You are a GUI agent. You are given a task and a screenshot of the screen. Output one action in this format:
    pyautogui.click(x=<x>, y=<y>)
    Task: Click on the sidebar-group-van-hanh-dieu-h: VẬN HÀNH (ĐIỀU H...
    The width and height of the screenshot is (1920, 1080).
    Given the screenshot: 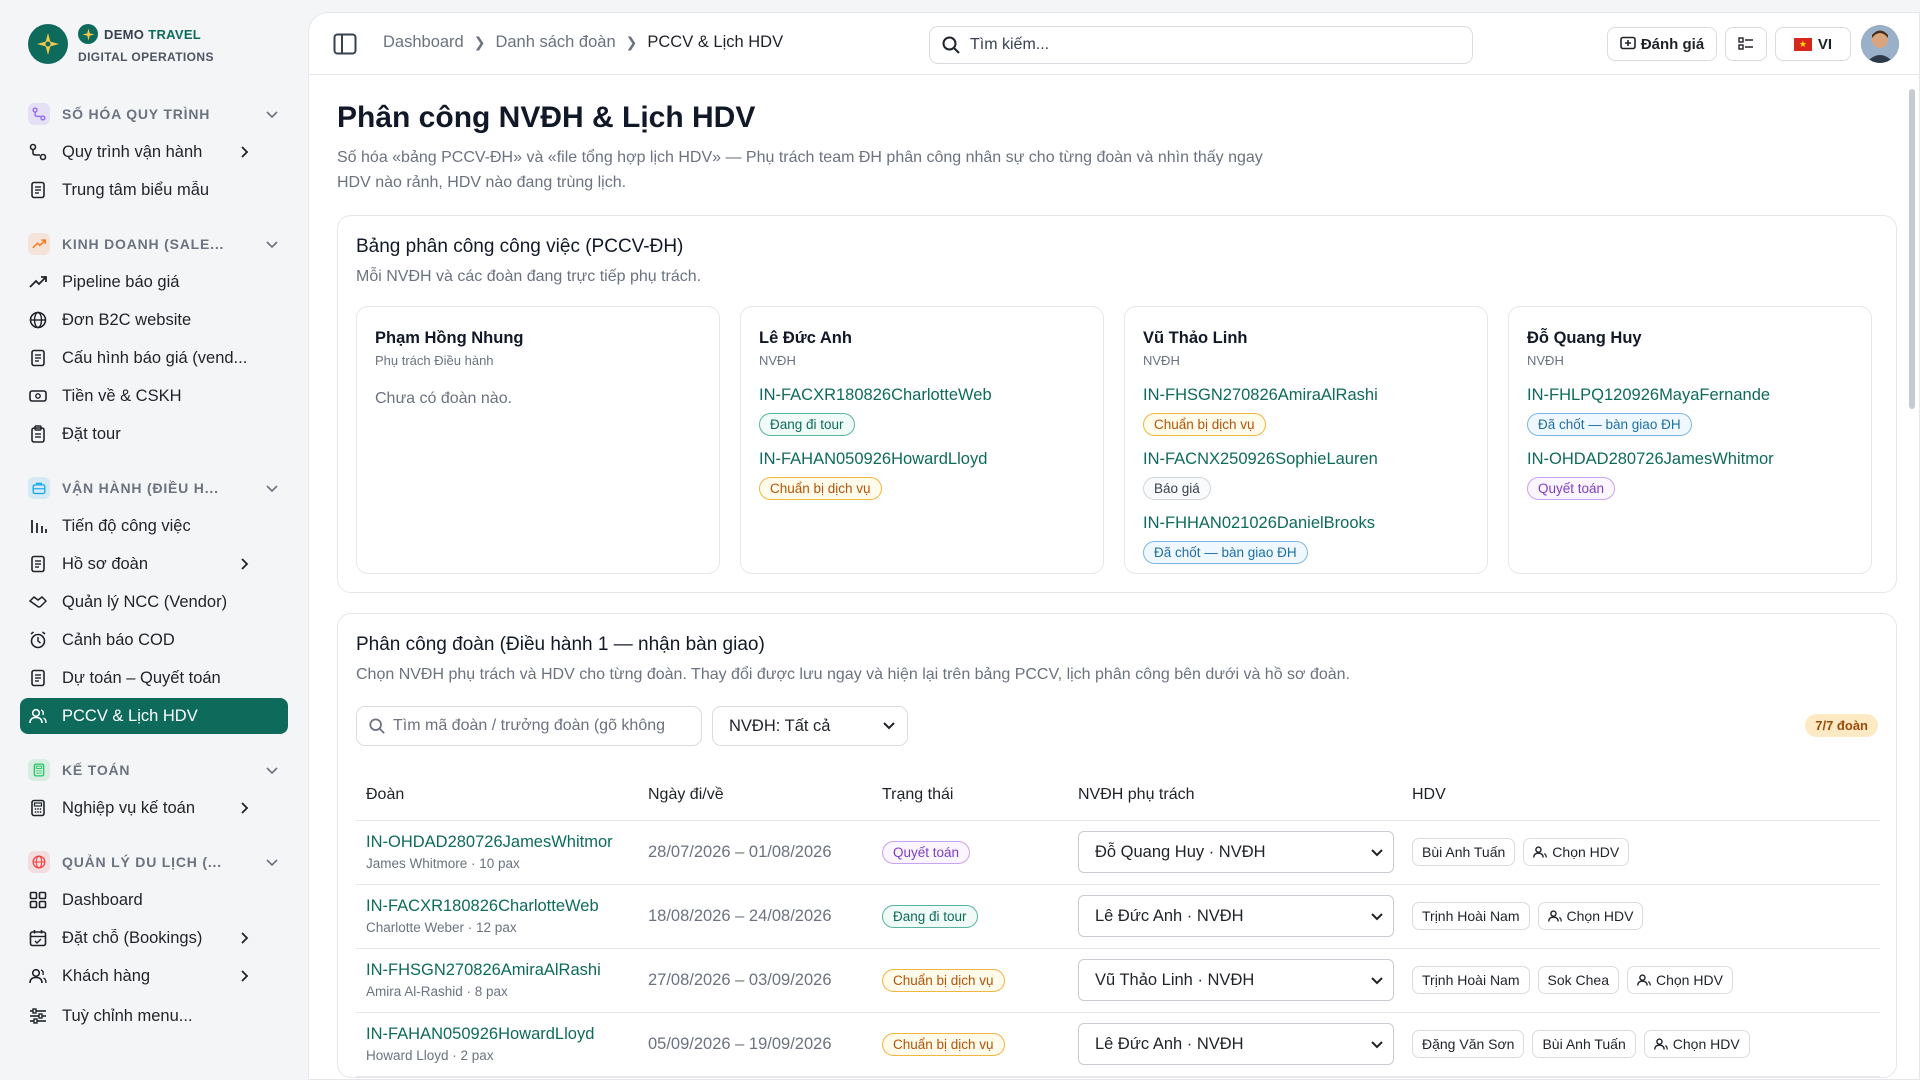 What is the action you would take?
    pyautogui.click(x=154, y=488)
    